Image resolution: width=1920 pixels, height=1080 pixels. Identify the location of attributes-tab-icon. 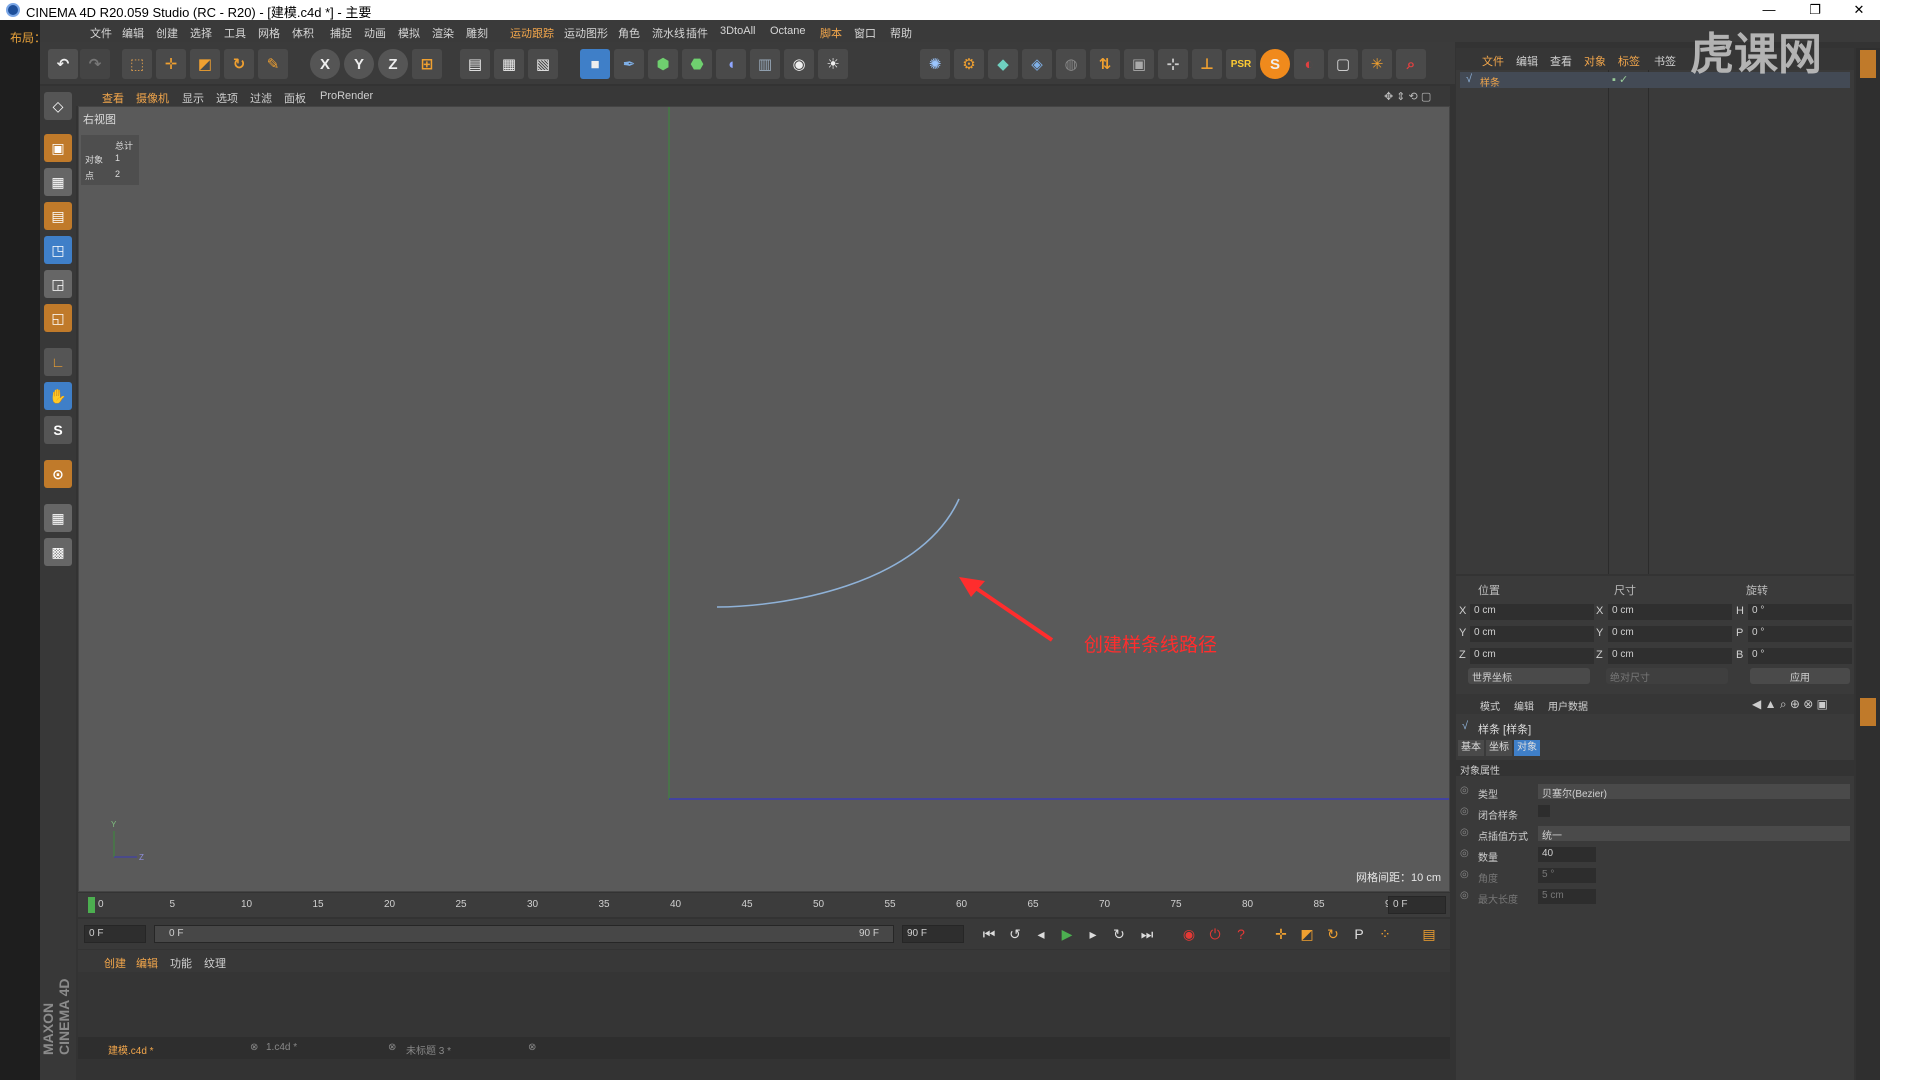
(1868, 712).